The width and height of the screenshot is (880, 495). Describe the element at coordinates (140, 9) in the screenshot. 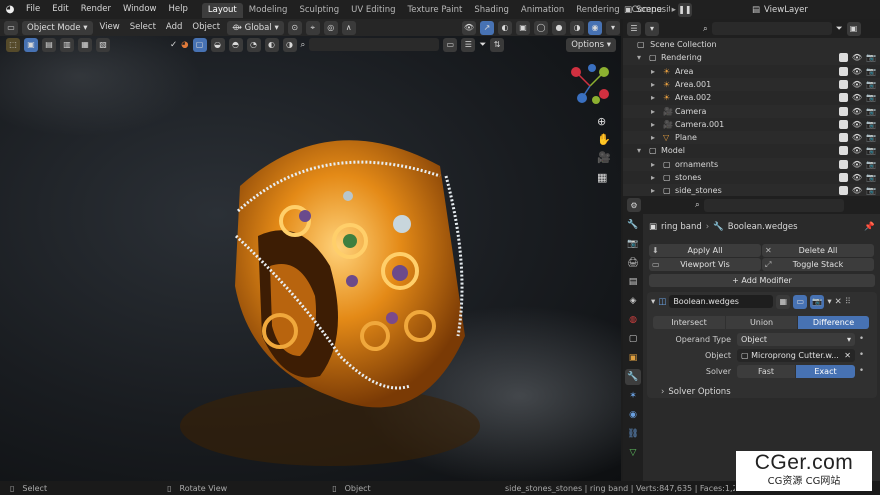

I see `menu-window: Window` at that location.